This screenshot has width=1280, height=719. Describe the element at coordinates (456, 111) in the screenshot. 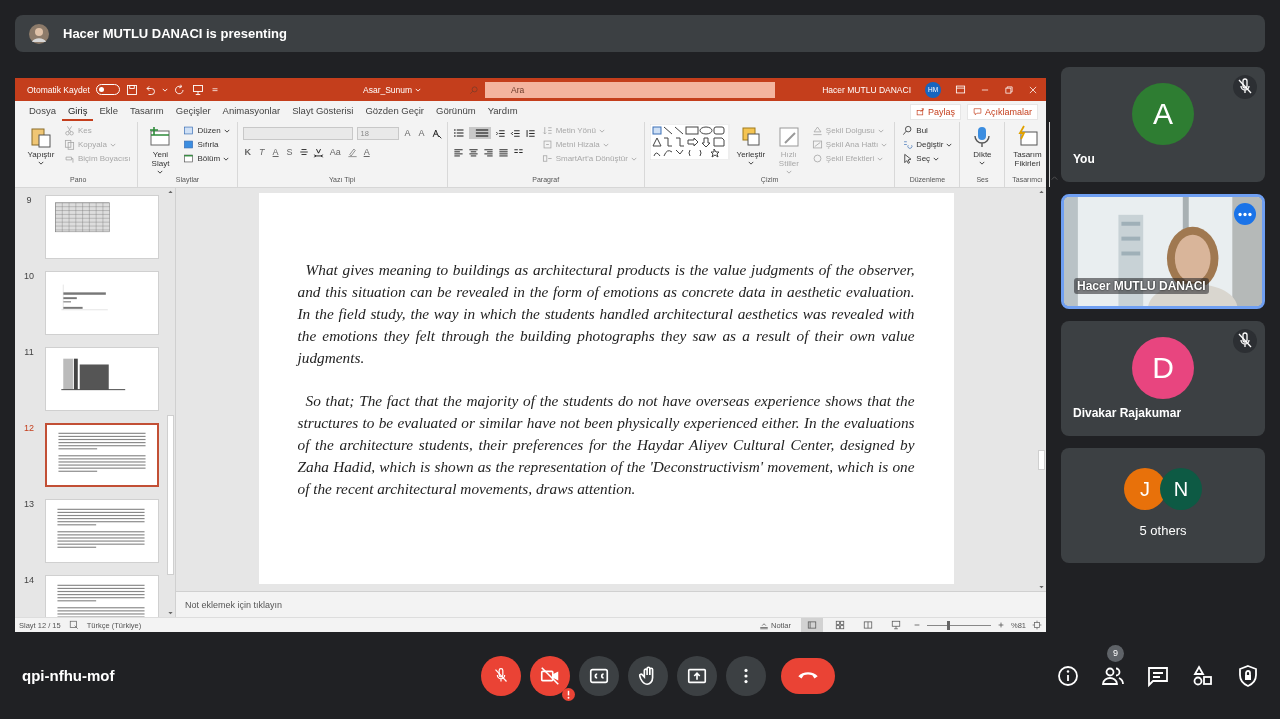

I see `ribbon-tab: Görünüm` at that location.